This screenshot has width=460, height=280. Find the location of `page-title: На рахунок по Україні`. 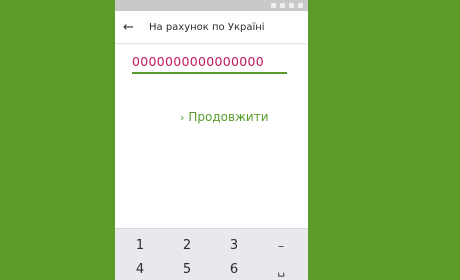

page-title: На рахунок по Україні is located at coordinates (207, 27).